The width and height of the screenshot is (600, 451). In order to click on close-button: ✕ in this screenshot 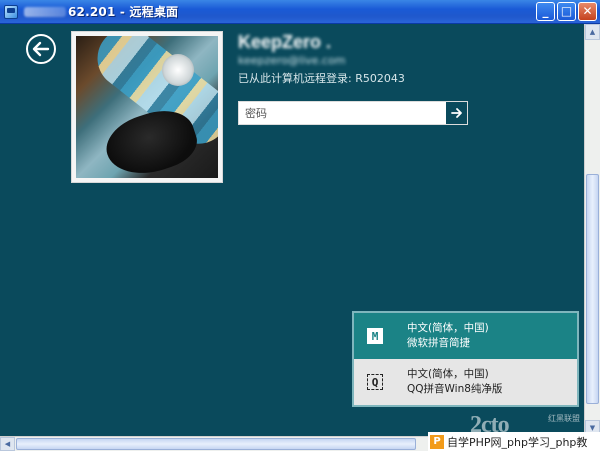, I will do `click(587, 11)`.